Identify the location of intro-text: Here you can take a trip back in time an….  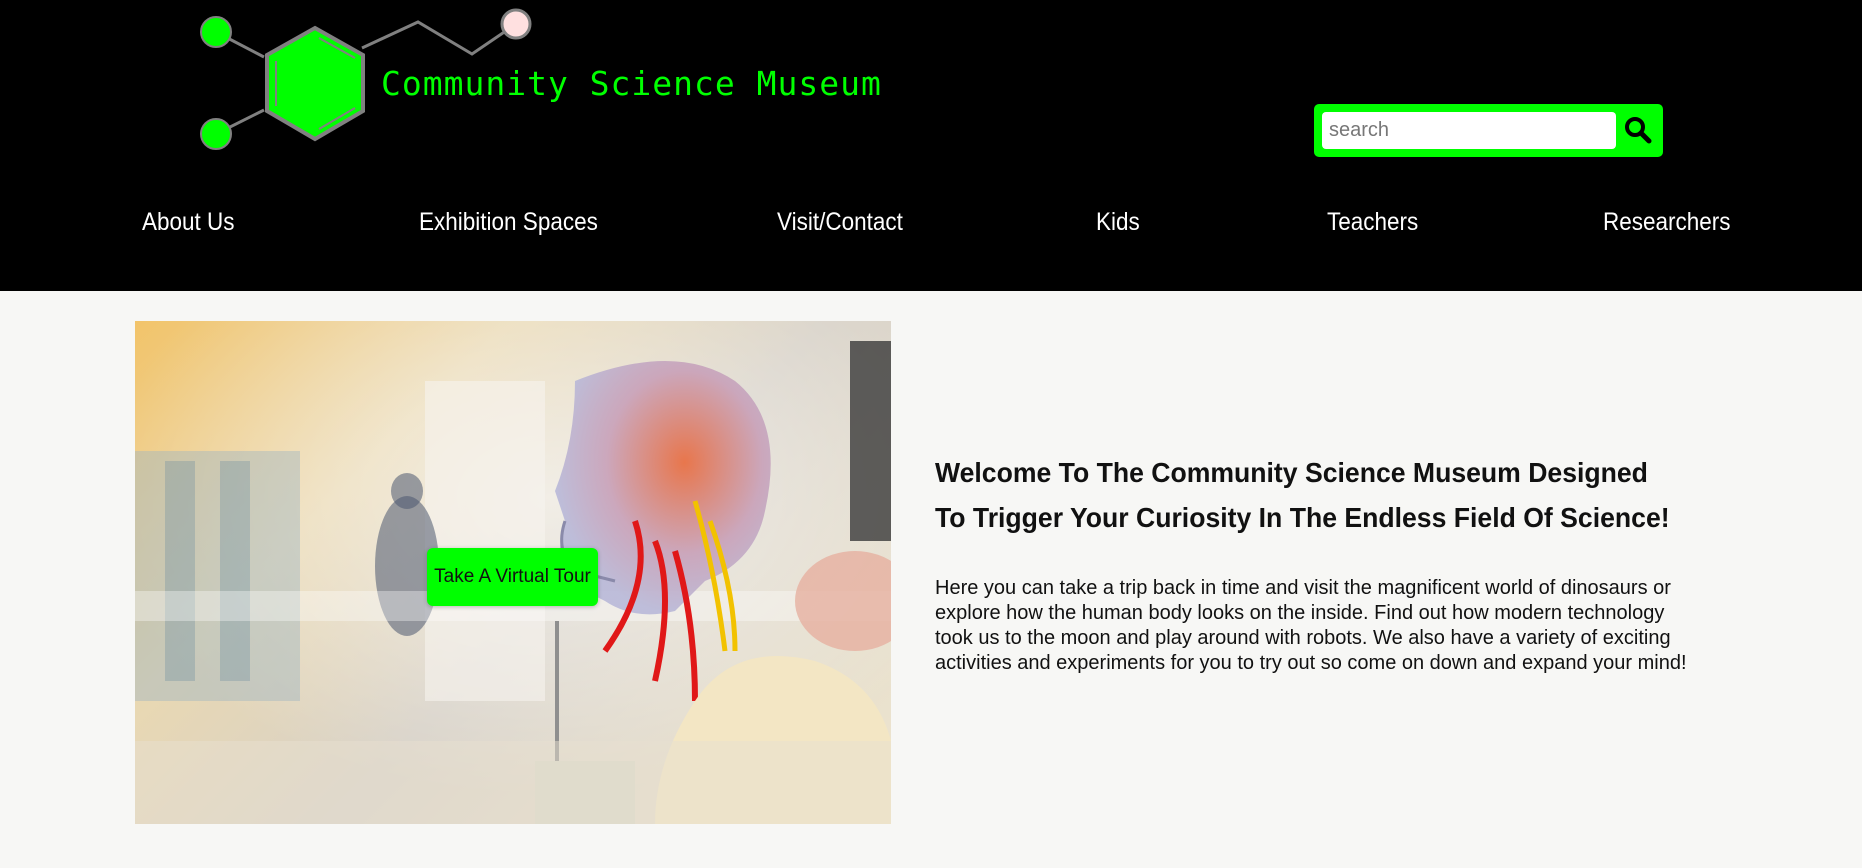
(1311, 625).